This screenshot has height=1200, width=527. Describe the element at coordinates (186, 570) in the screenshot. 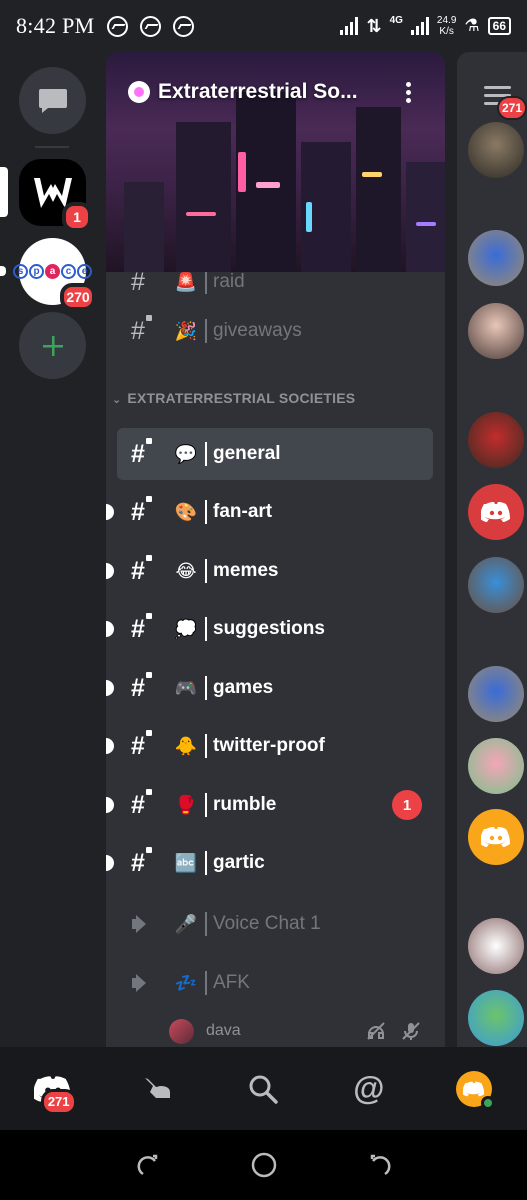

I see `channel-emoji: 😂` at that location.